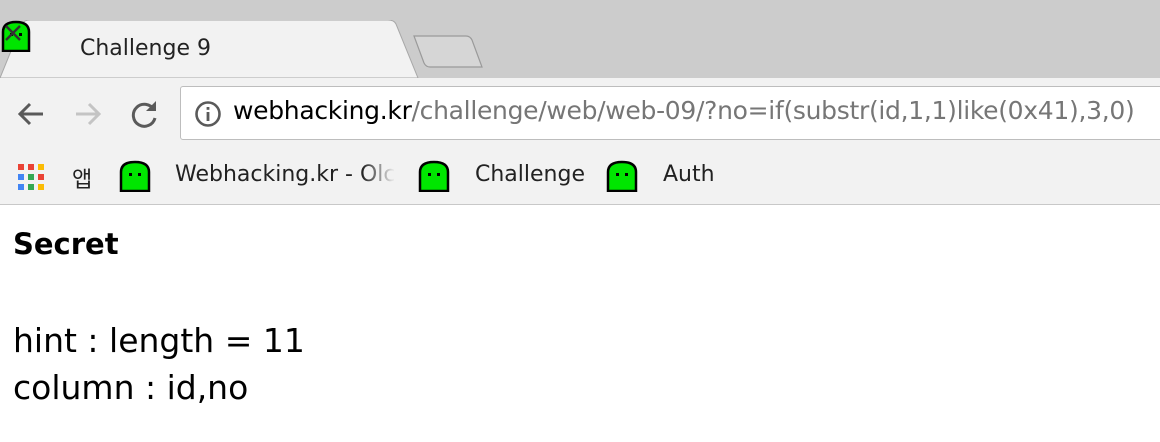 This screenshot has height=442, width=1160. I want to click on bookmark-label: Webhacking.kr - Olc, so click(285, 174).